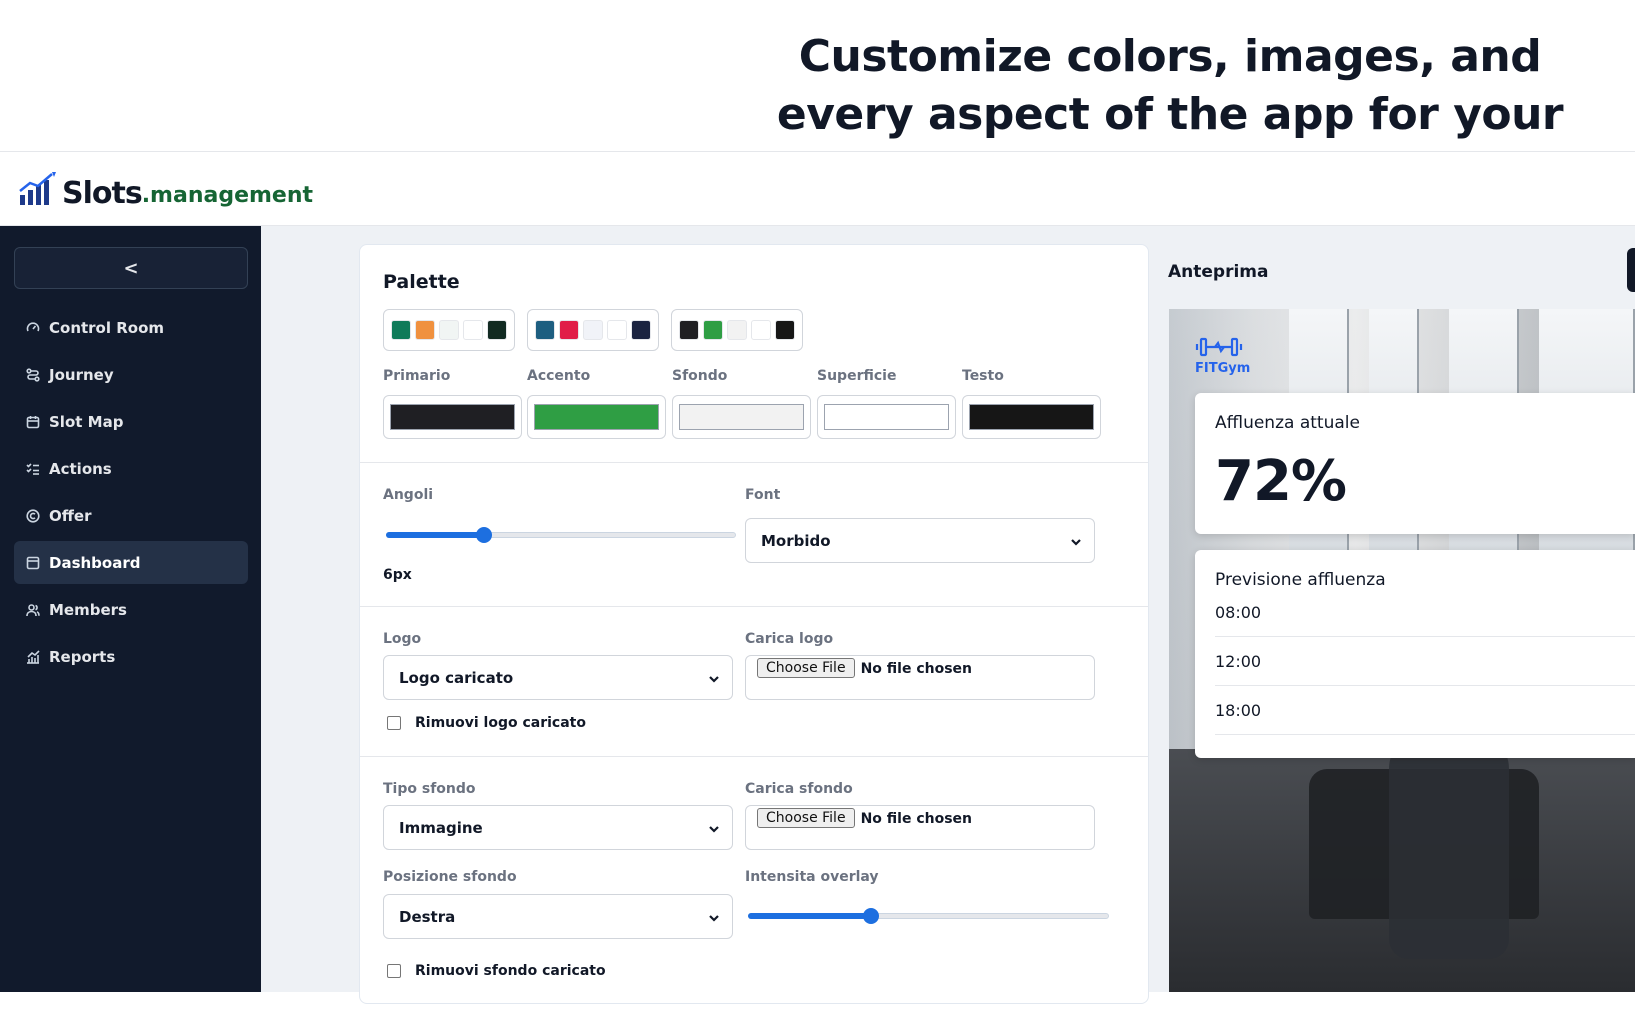 The width and height of the screenshot is (1635, 1017). Describe the element at coordinates (920, 540) in the screenshot. I see `font-select: Morbido` at that location.